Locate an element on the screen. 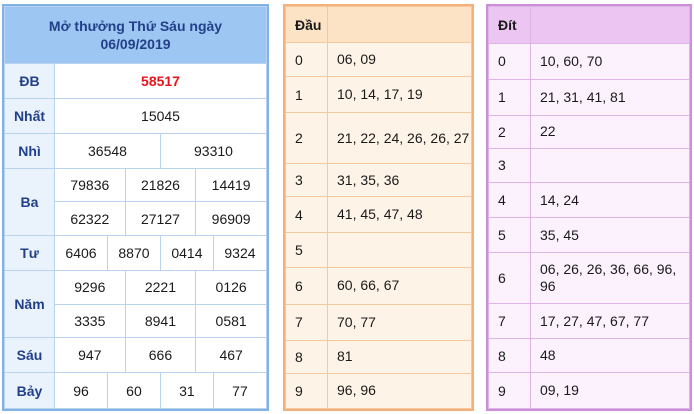 The width and height of the screenshot is (694, 414). dau-row: 0 06, 09 is located at coordinates (378, 59).